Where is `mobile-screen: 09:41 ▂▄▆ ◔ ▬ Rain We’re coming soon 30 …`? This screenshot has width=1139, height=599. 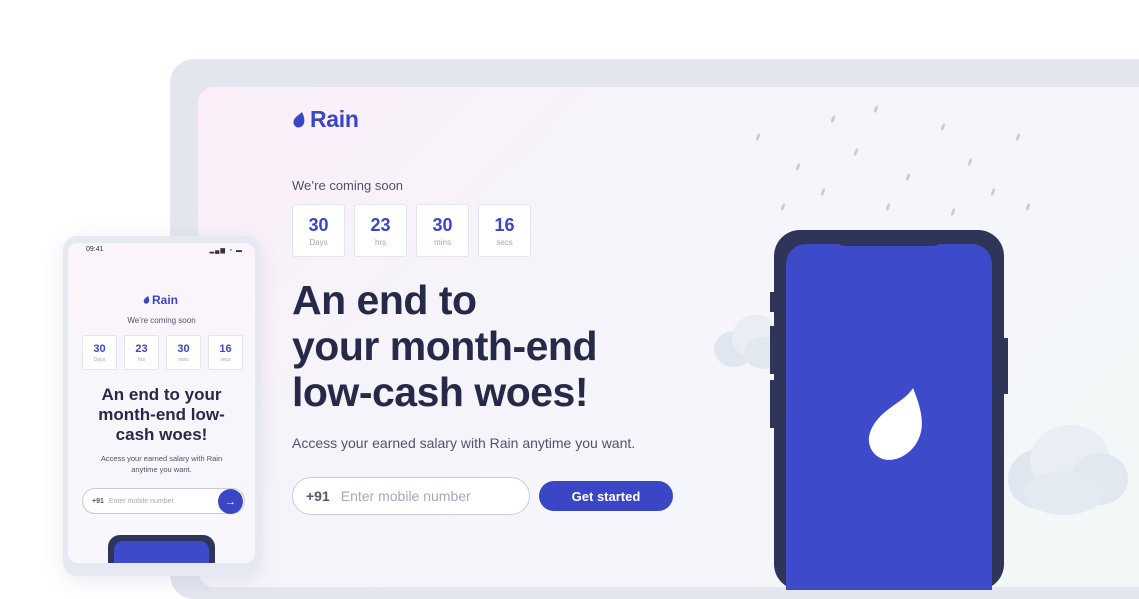
mobile-screen: 09:41 ▂▄▆ ◔ ▬ Rain We’re coming soon 30 … is located at coordinates (161, 403).